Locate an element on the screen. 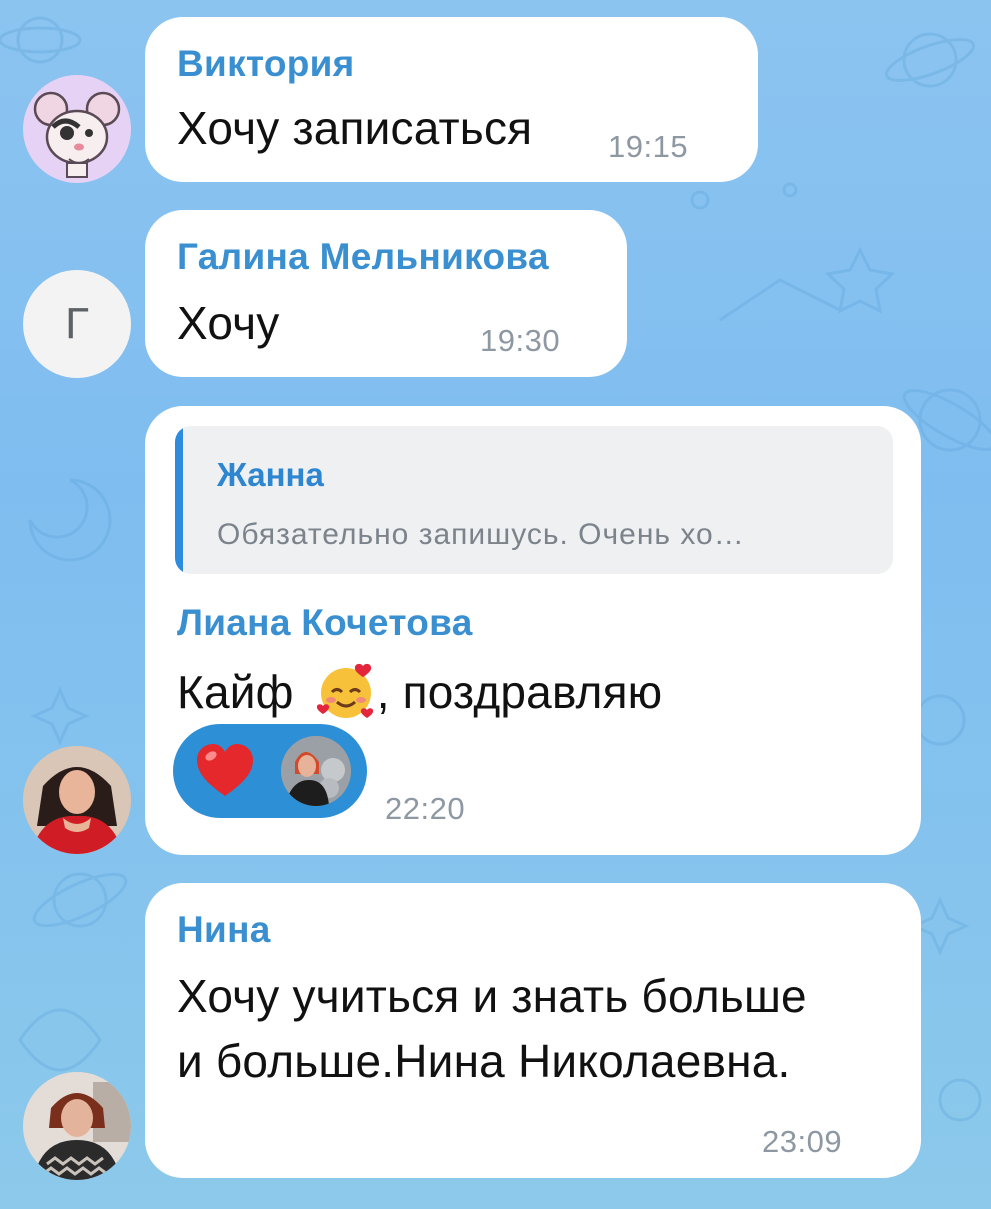 The width and height of the screenshot is (991, 1209). avatar-galina: Г is located at coordinates (77, 324).